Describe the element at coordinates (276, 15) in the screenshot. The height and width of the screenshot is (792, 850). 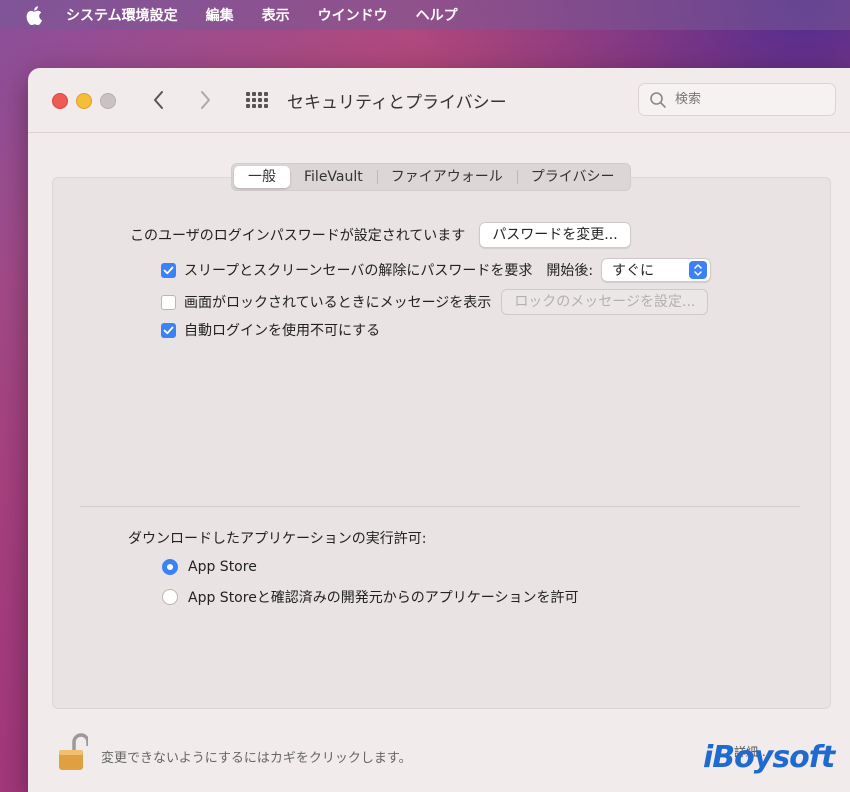
I see `menu-view: 表示` at that location.